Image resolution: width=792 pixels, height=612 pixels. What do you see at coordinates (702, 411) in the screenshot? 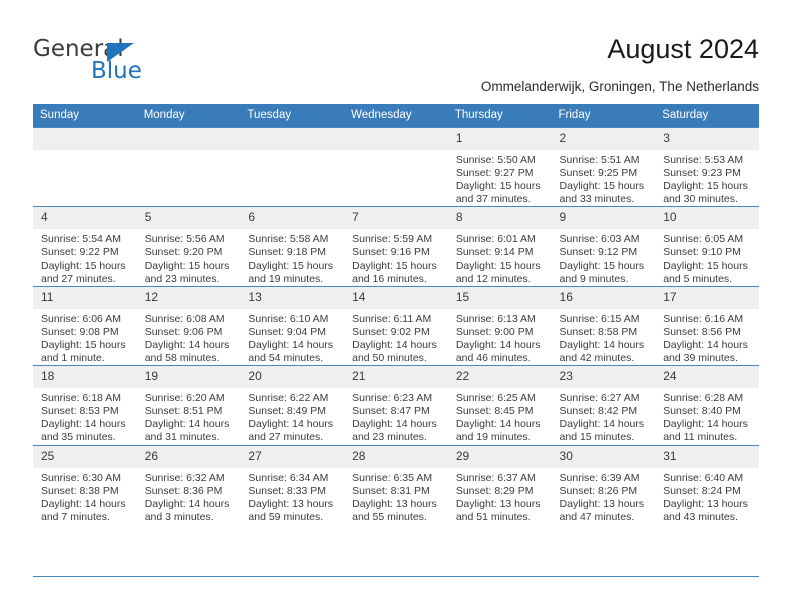
I see `sunset-time: Sunset: 8:40 PM` at bounding box center [702, 411].